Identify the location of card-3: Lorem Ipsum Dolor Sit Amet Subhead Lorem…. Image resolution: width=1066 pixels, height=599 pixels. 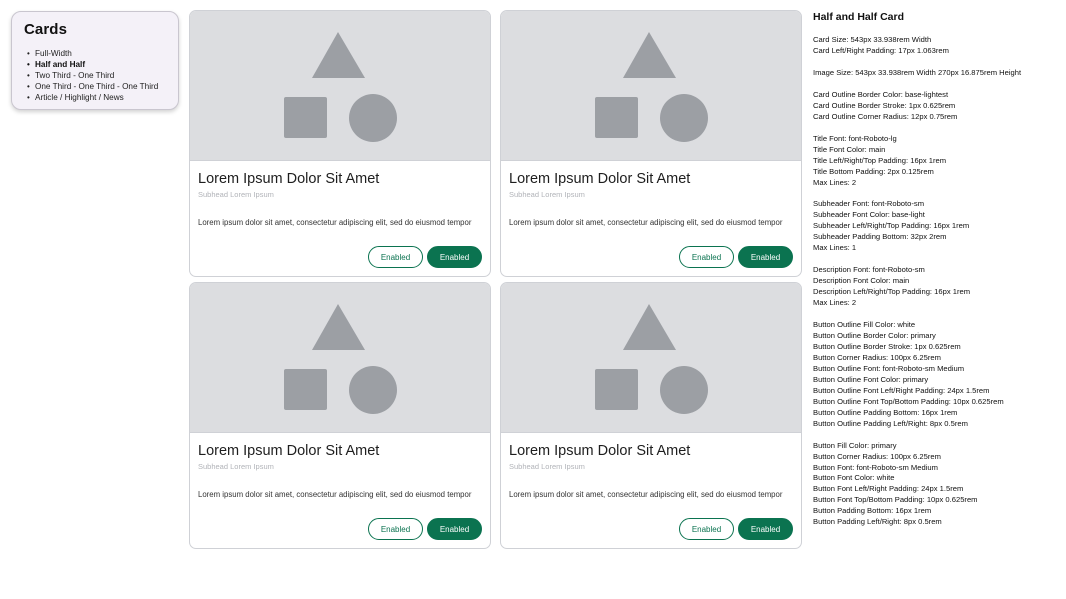
(340, 415).